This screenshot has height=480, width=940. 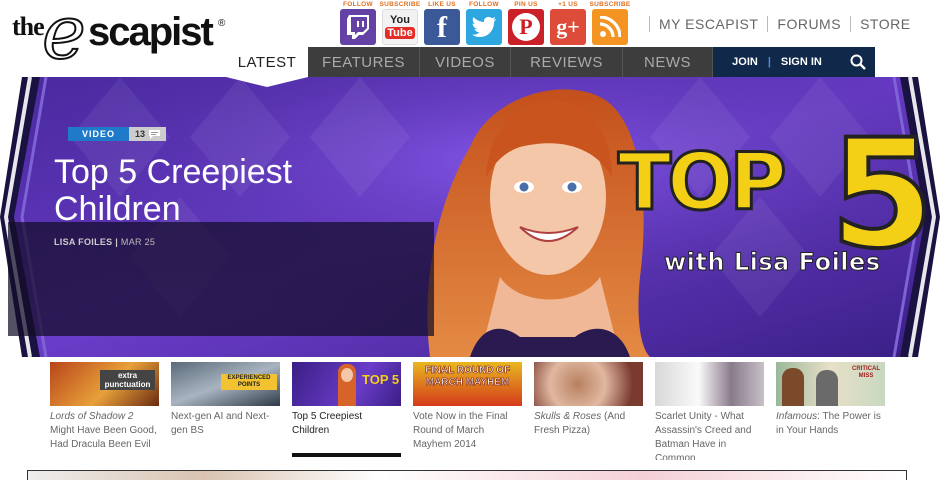 What do you see at coordinates (885, 24) in the screenshot?
I see `store-link: STORE` at bounding box center [885, 24].